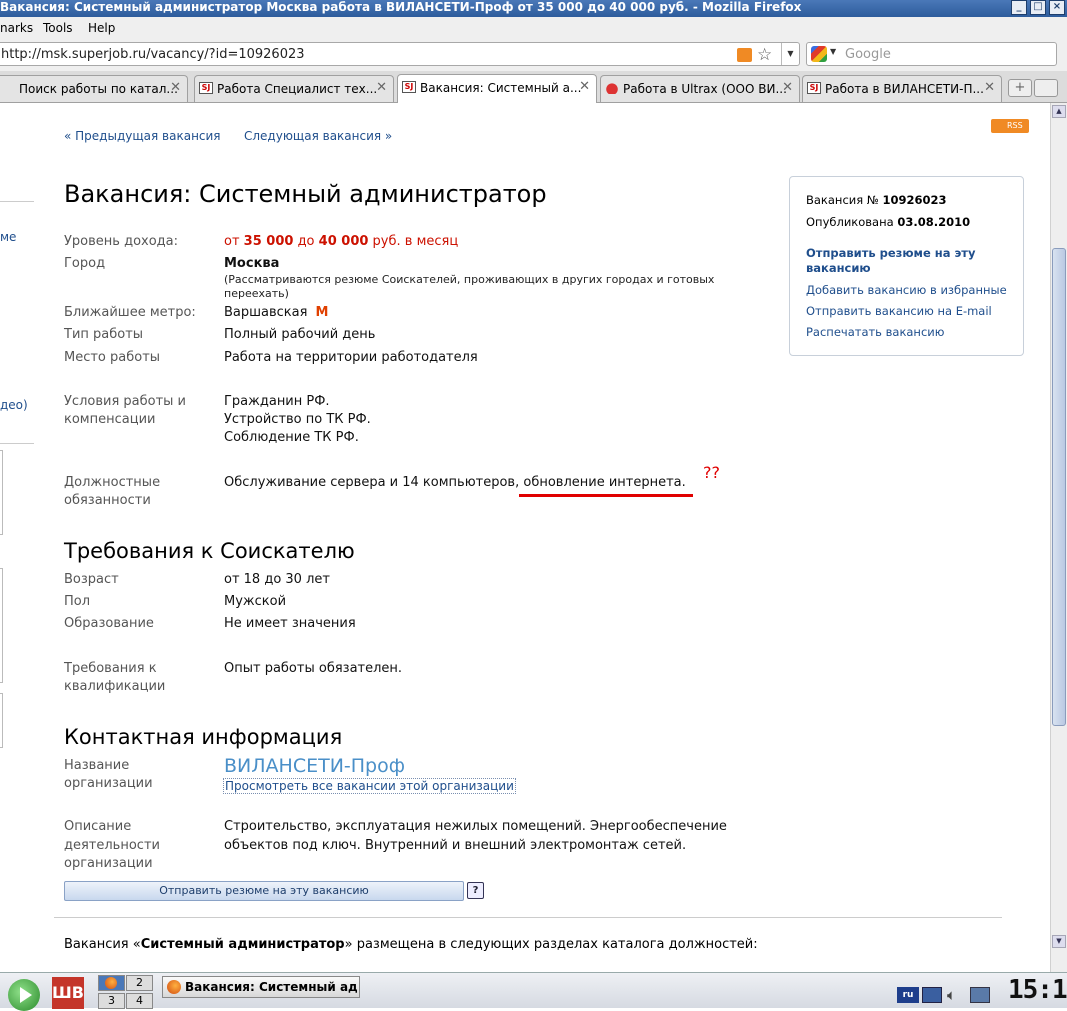 This screenshot has width=1067, height=1011. I want to click on menu-bookmarks: narks, so click(16, 28).